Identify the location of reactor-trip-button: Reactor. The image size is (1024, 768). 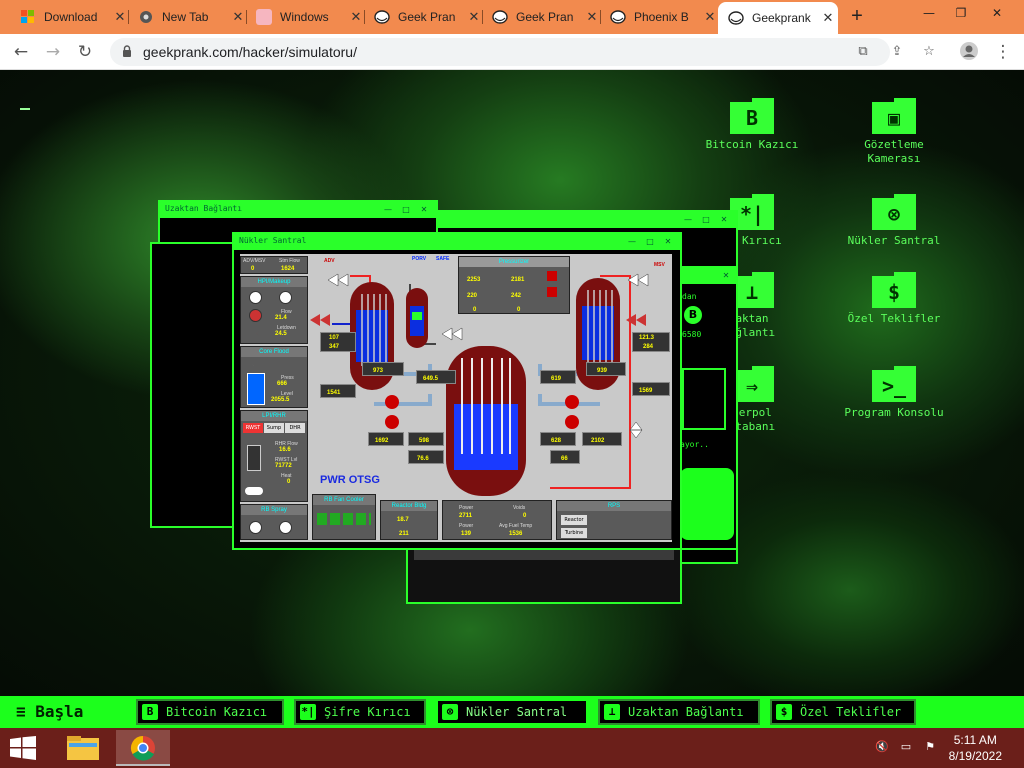
(574, 520).